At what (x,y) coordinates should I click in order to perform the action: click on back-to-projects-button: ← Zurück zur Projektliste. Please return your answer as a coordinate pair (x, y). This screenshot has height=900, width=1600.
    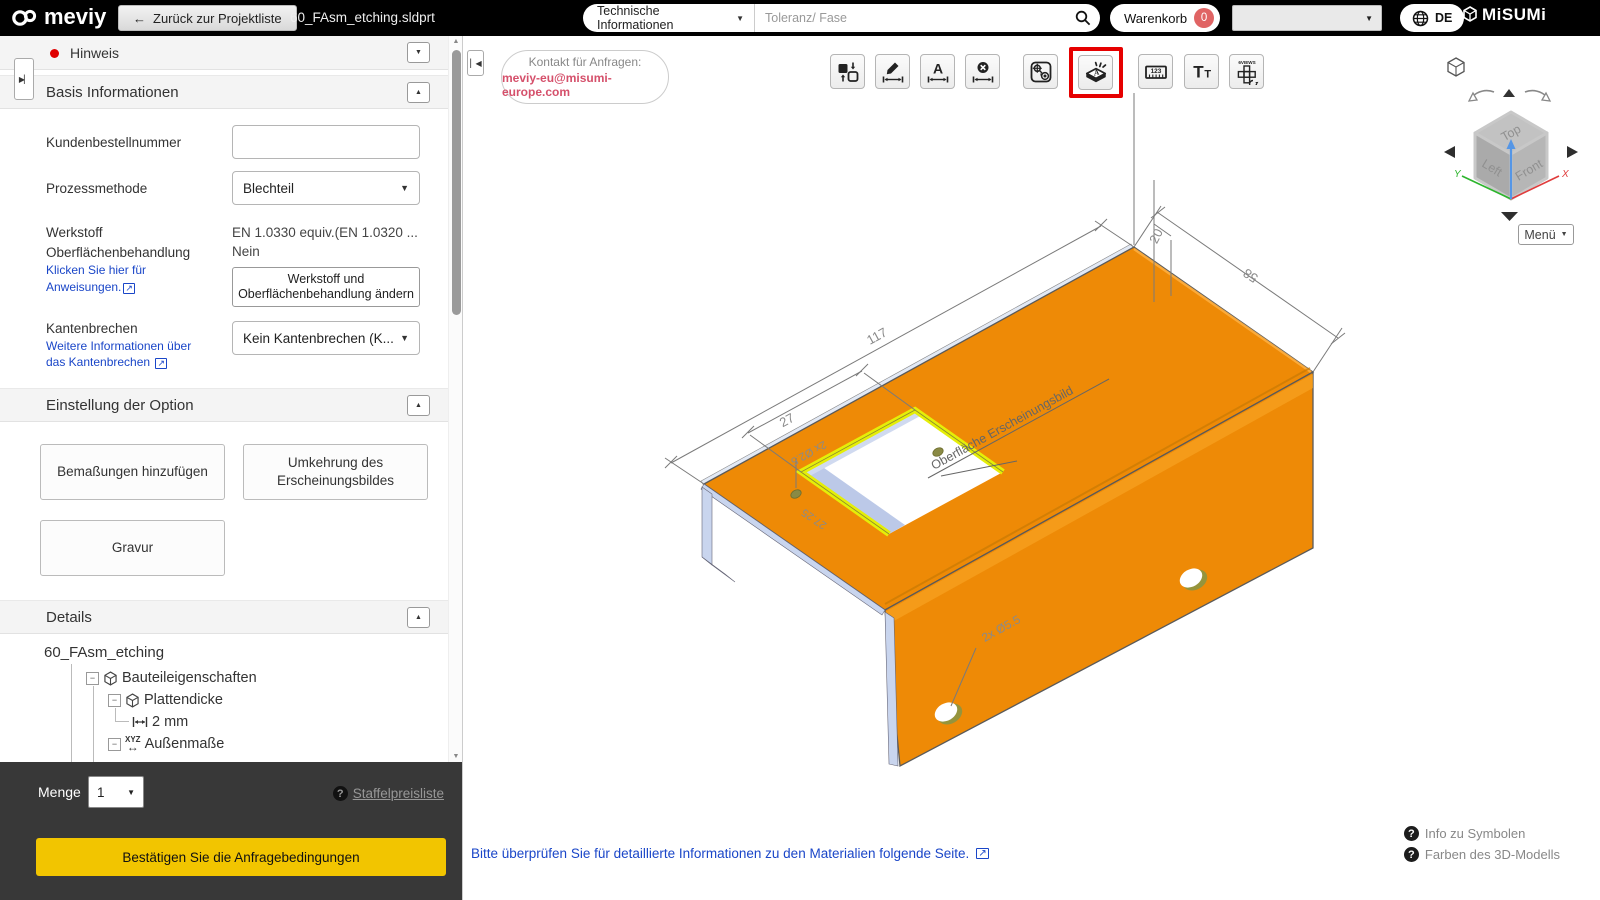
    Looking at the image, I should click on (207, 18).